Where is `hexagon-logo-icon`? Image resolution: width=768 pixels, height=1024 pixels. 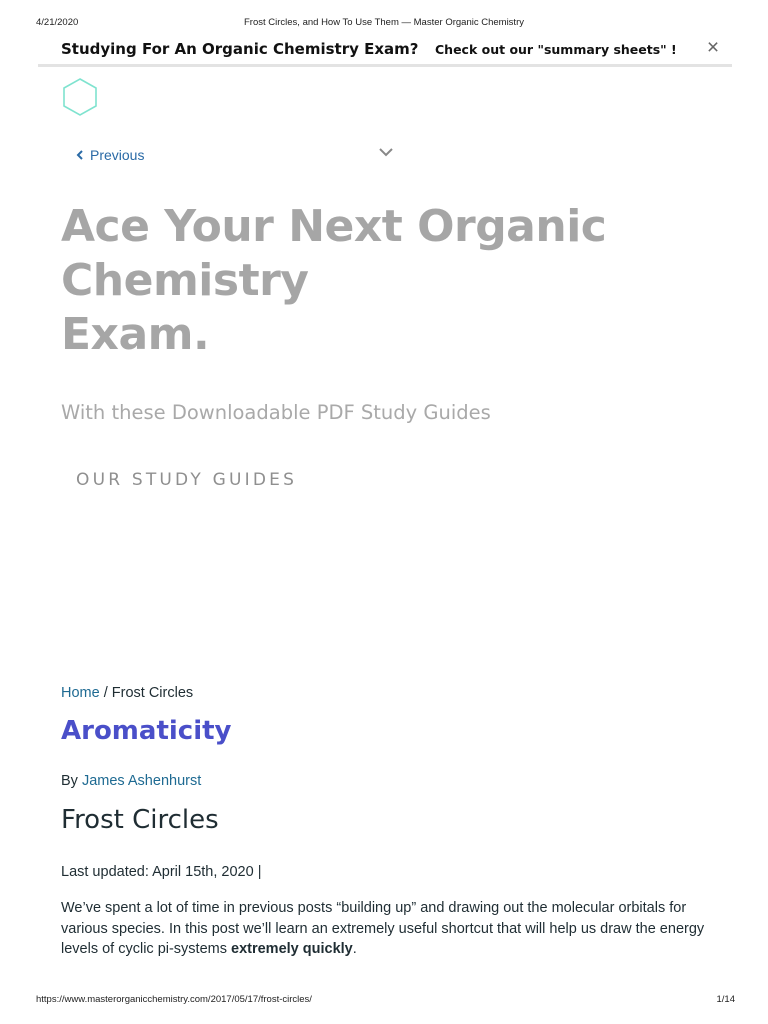 hexagon-logo-icon is located at coordinates (80, 97).